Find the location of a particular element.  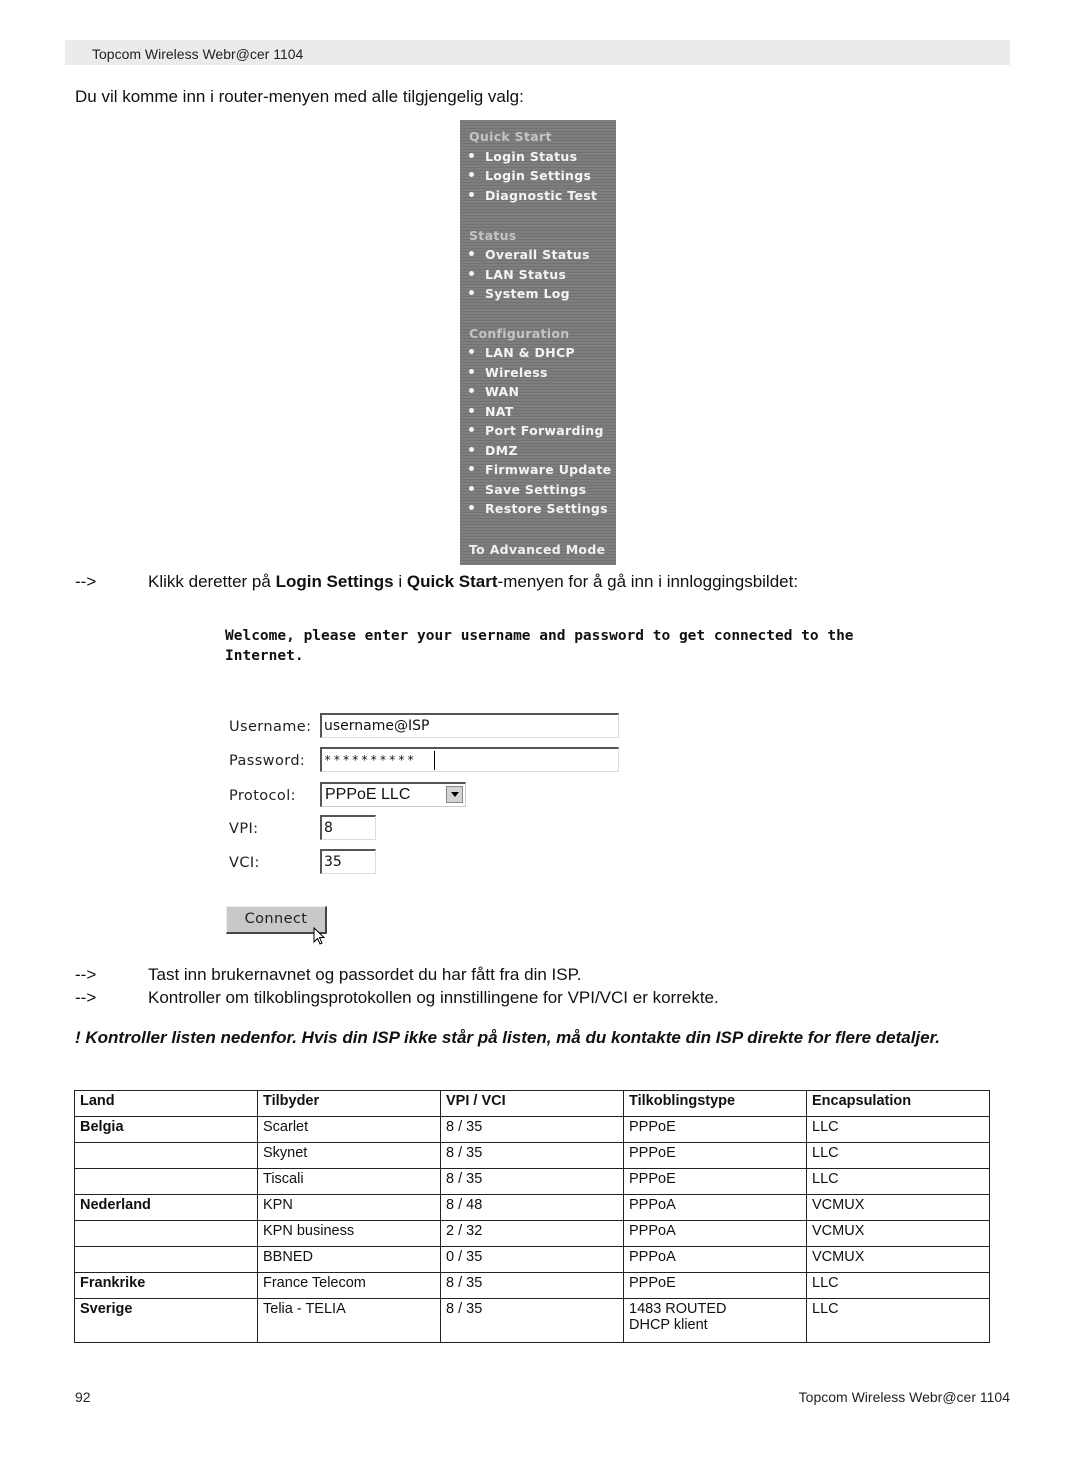

cell-tilbyder: BBNED is located at coordinates (349, 1259).